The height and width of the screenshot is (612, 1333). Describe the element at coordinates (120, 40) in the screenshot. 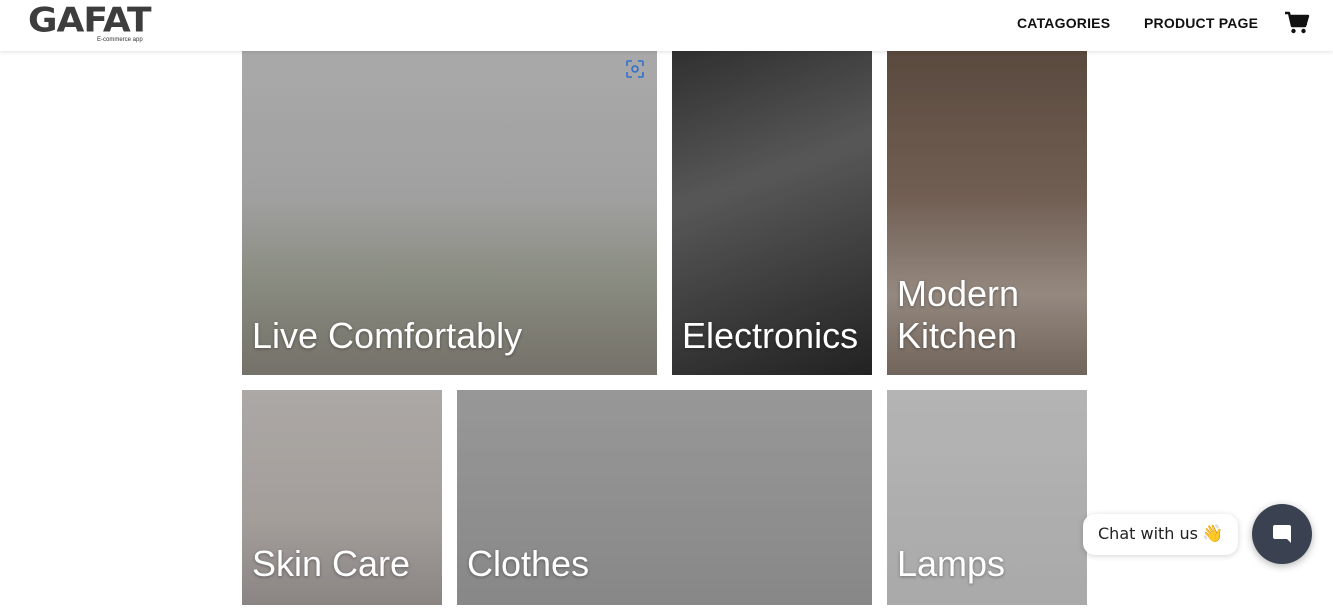

I see `logo-subtitle: E-commerce app` at that location.